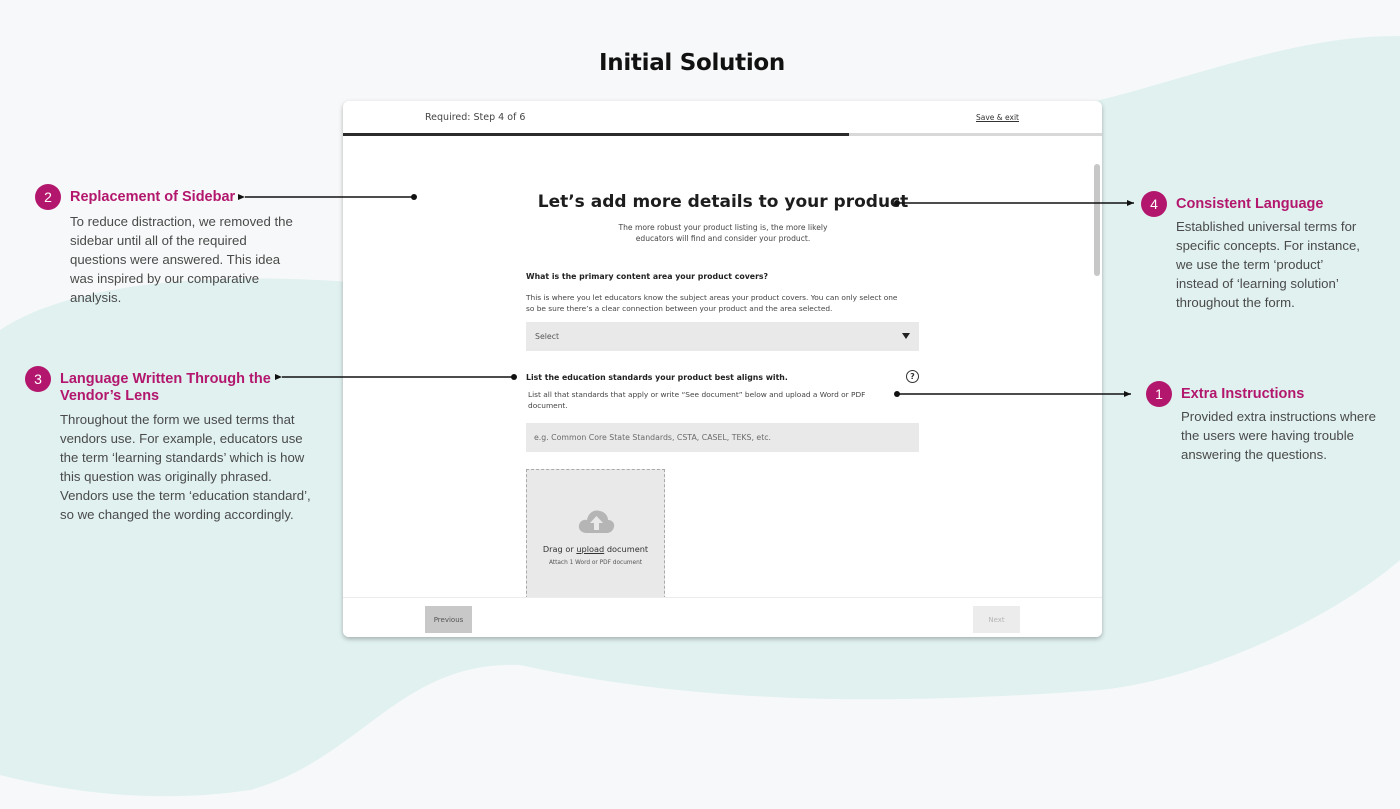  Describe the element at coordinates (596, 521) in the screenshot. I see `cloud-upload-icon` at that location.